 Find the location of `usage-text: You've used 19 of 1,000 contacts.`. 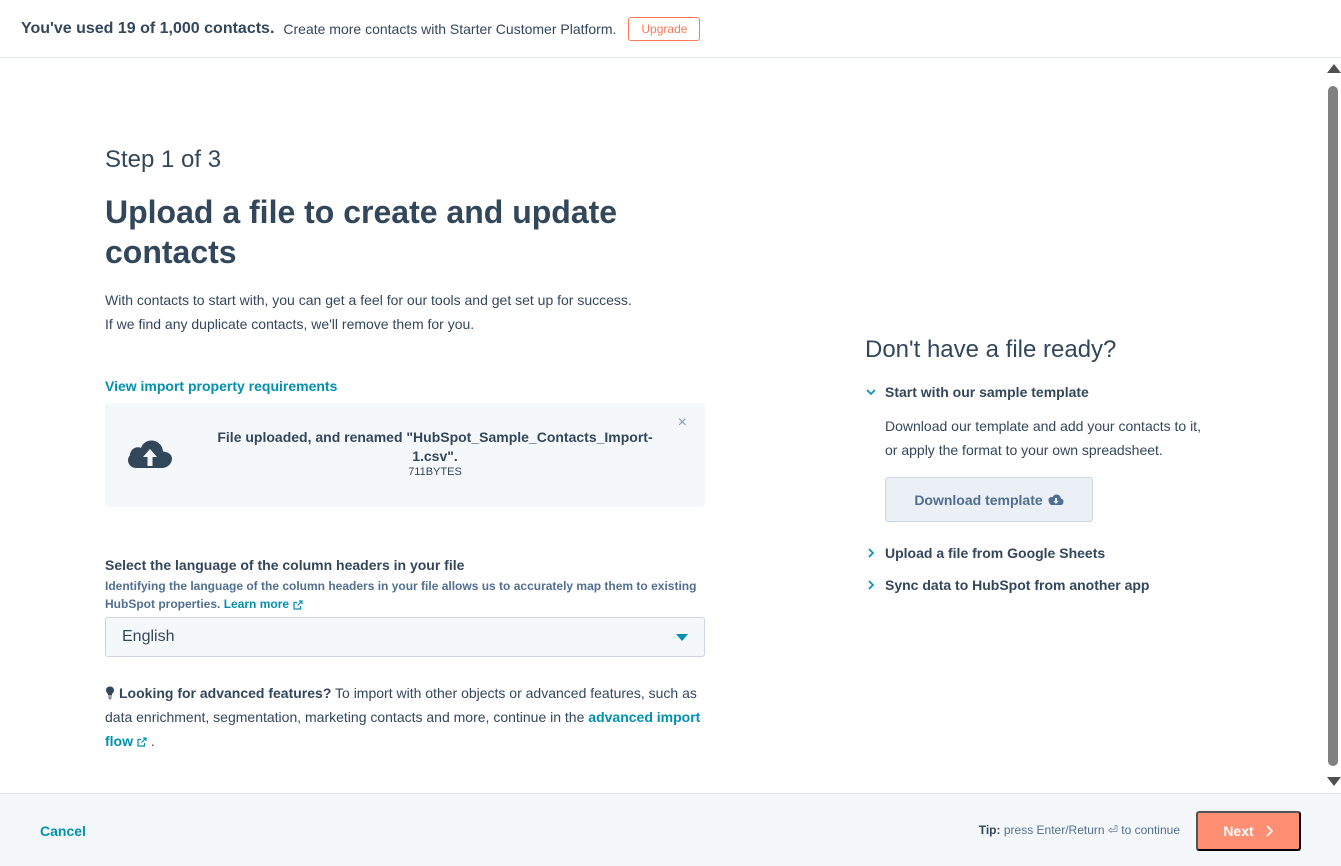

usage-text: You've used 19 of 1,000 contacts. is located at coordinates (148, 28).